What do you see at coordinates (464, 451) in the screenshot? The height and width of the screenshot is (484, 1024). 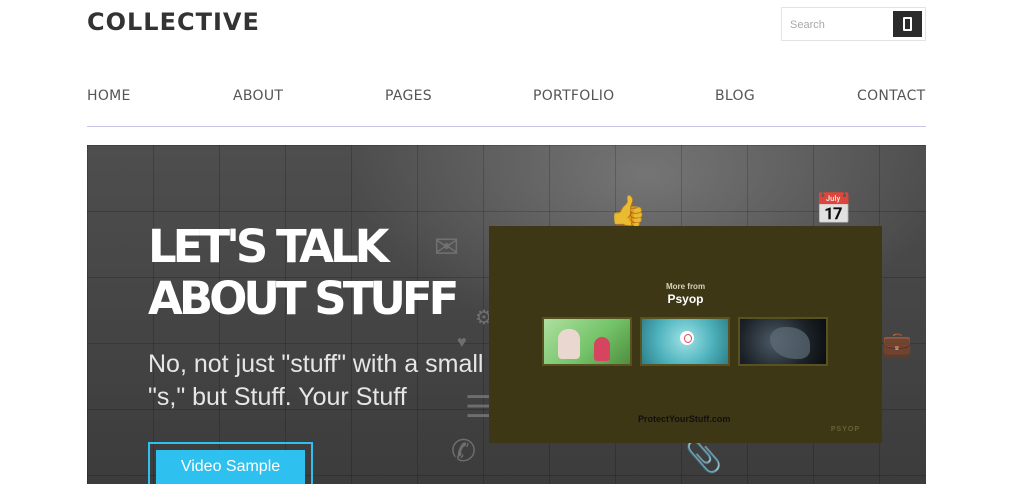 I see `phone-icon: ✆` at bounding box center [464, 451].